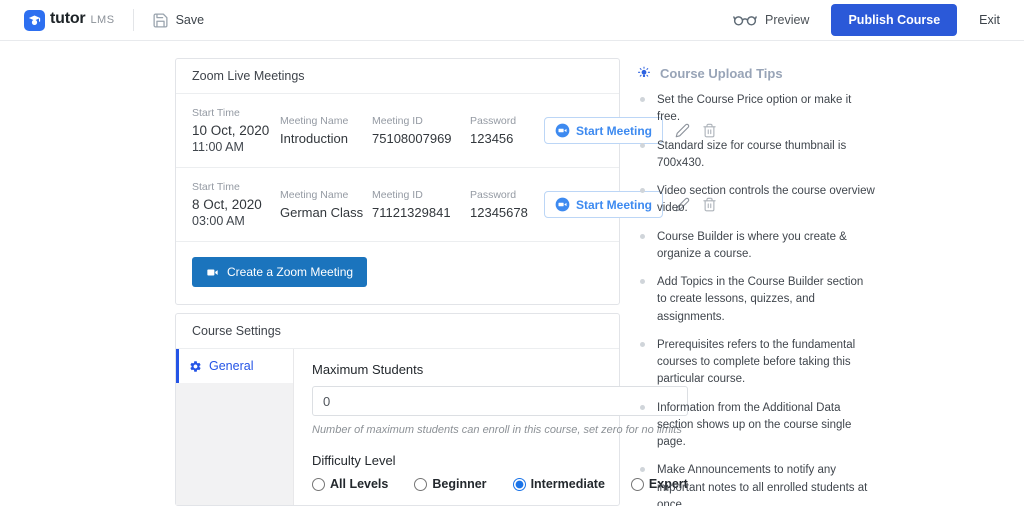 The width and height of the screenshot is (1024, 506). I want to click on radio-beginner-input, so click(421, 484).